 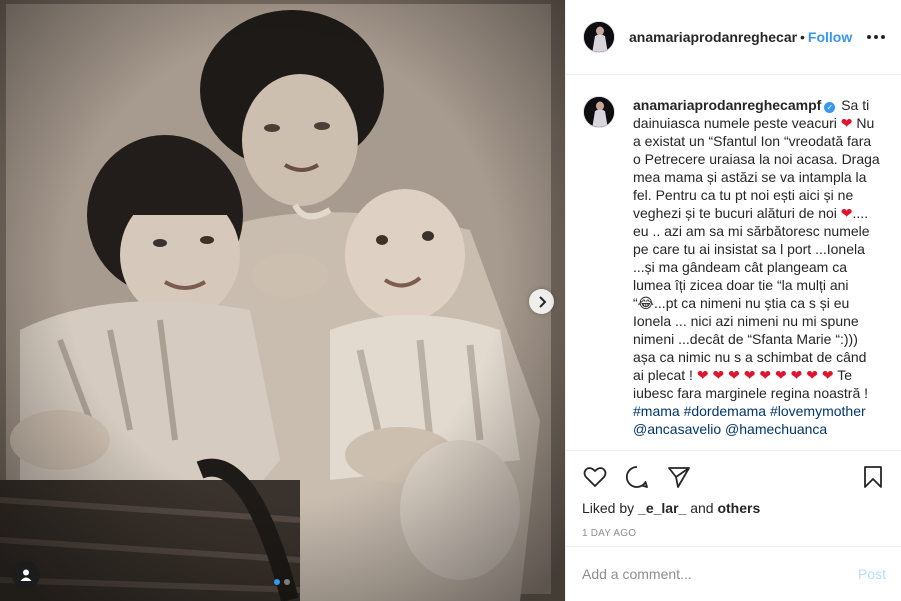 I want to click on post-comment-button: Post, so click(x=872, y=574).